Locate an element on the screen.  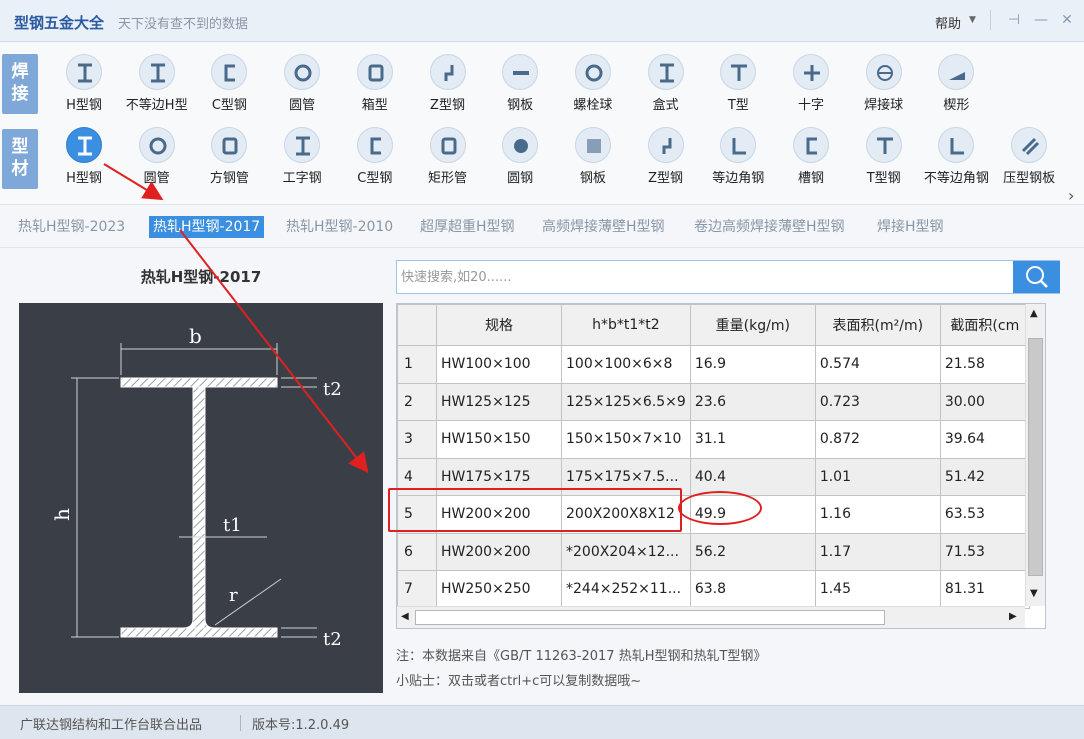
category-tab-1: 热轧H型钢-2017 is located at coordinates (207, 227).